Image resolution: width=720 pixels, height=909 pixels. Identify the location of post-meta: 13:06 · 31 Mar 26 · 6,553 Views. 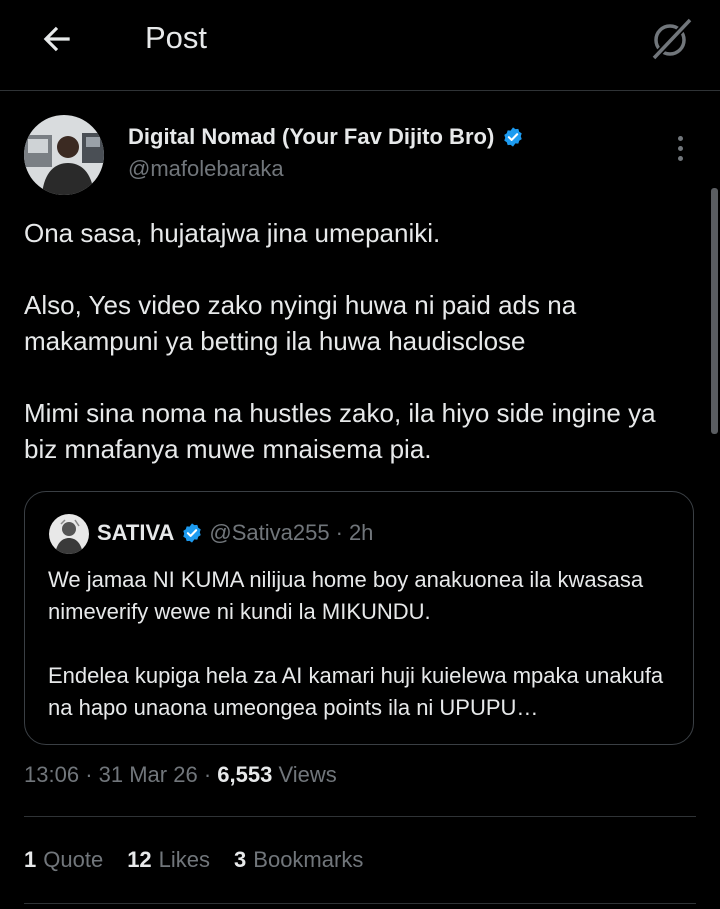
(180, 775).